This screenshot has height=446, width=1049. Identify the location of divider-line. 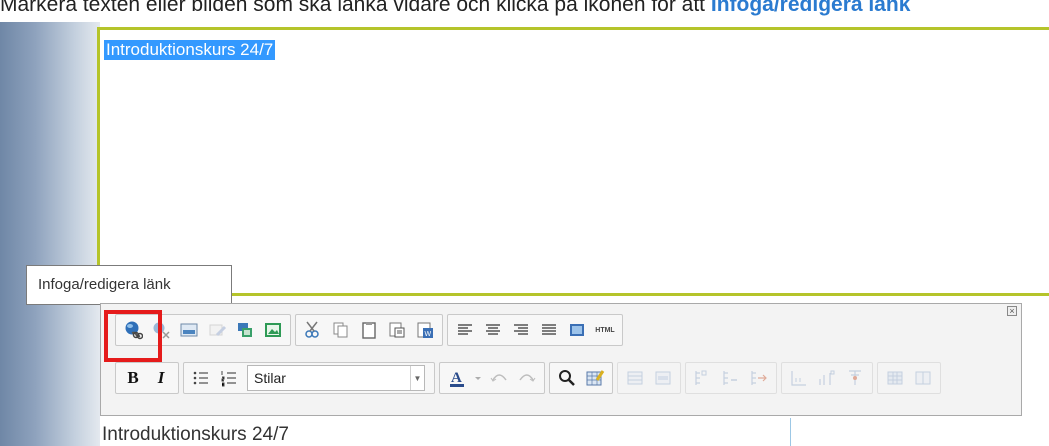
(790, 432).